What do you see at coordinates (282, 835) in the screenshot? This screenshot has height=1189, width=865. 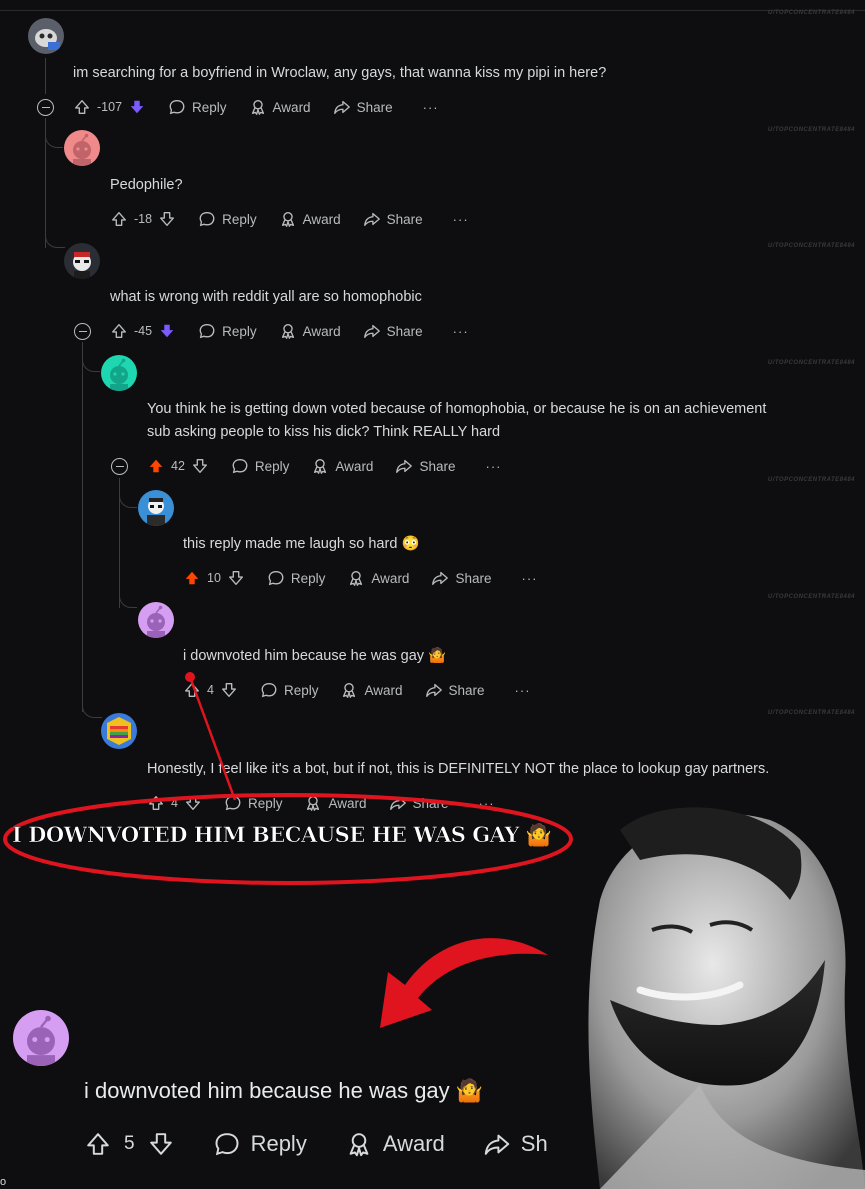 I see `meme-caption: I DOWNVOTED HIM BECAUSE HE WAS GAY 🤷` at bounding box center [282, 835].